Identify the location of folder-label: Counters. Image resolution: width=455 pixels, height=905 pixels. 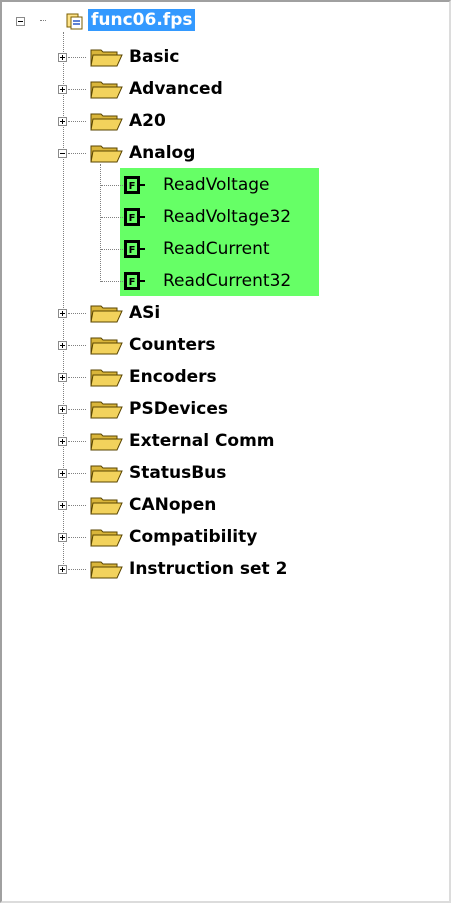
(172, 345).